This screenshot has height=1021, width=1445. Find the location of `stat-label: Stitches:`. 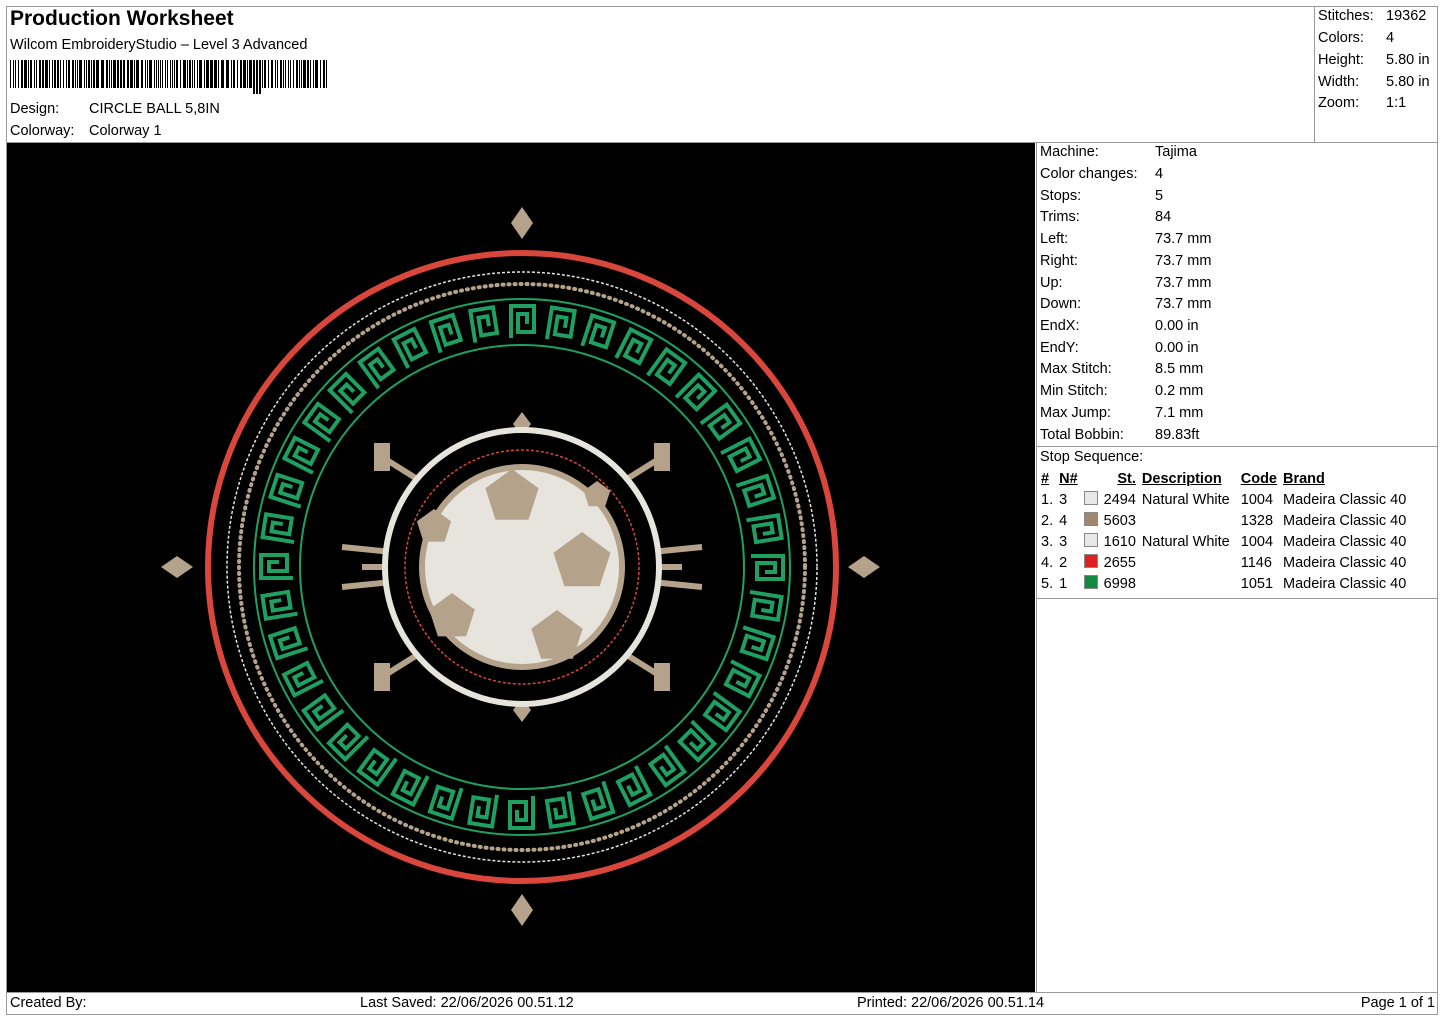

stat-label: Stitches: is located at coordinates (1346, 16).